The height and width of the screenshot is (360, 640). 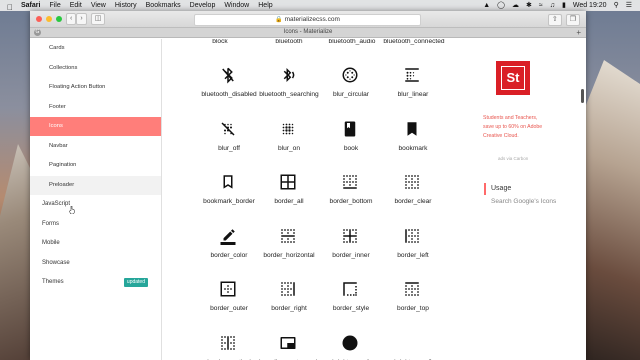 I want to click on wifi-icon: ≈, so click(x=541, y=5).